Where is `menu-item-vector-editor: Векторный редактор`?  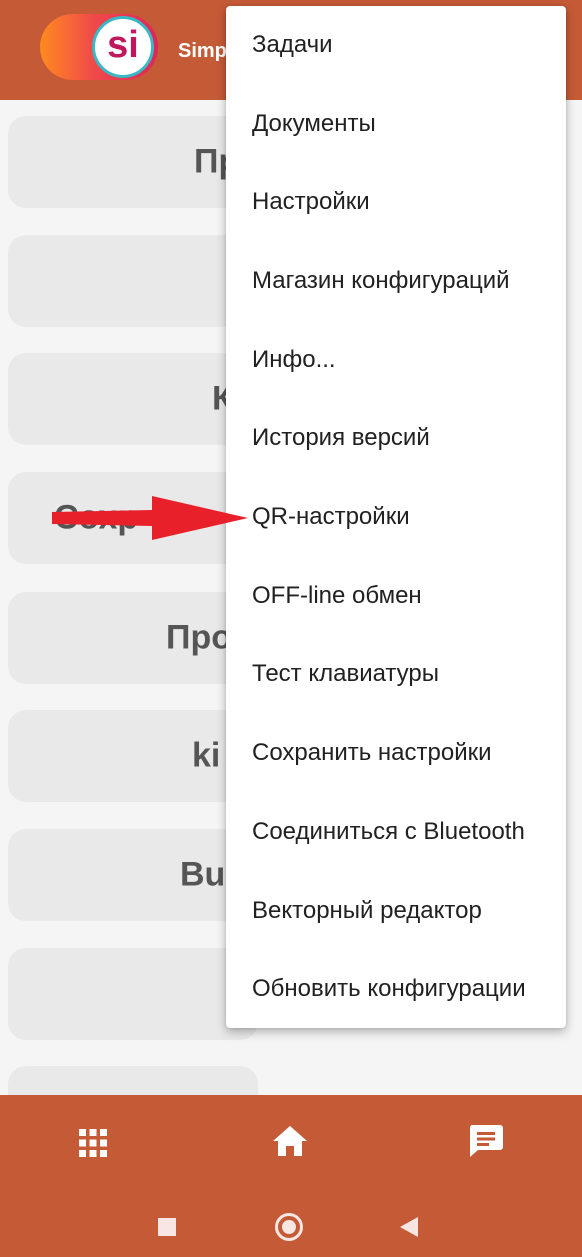 menu-item-vector-editor: Векторный редактор is located at coordinates (367, 911).